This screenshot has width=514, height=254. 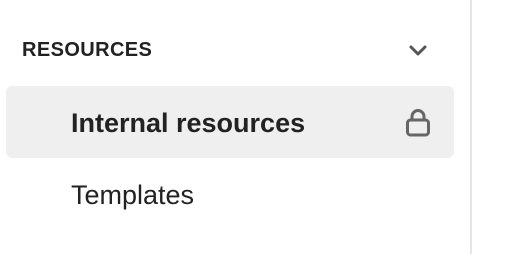 I want to click on chevron-down-icon, so click(x=418, y=50).